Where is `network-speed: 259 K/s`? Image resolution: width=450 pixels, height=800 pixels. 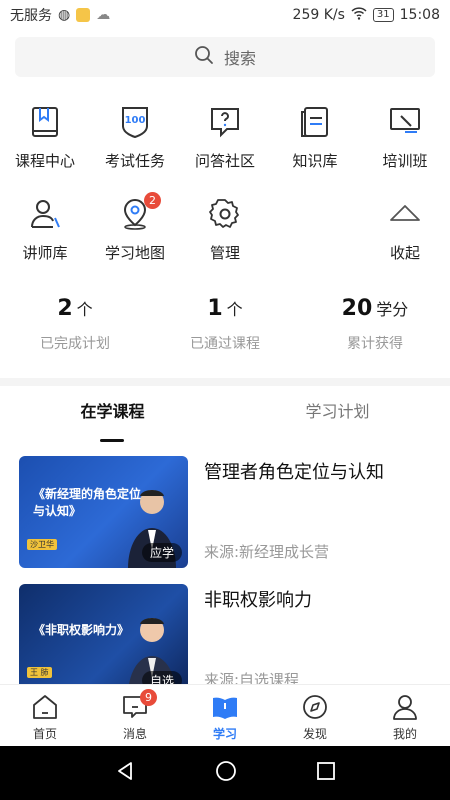
network-speed: 259 K/s is located at coordinates (318, 15).